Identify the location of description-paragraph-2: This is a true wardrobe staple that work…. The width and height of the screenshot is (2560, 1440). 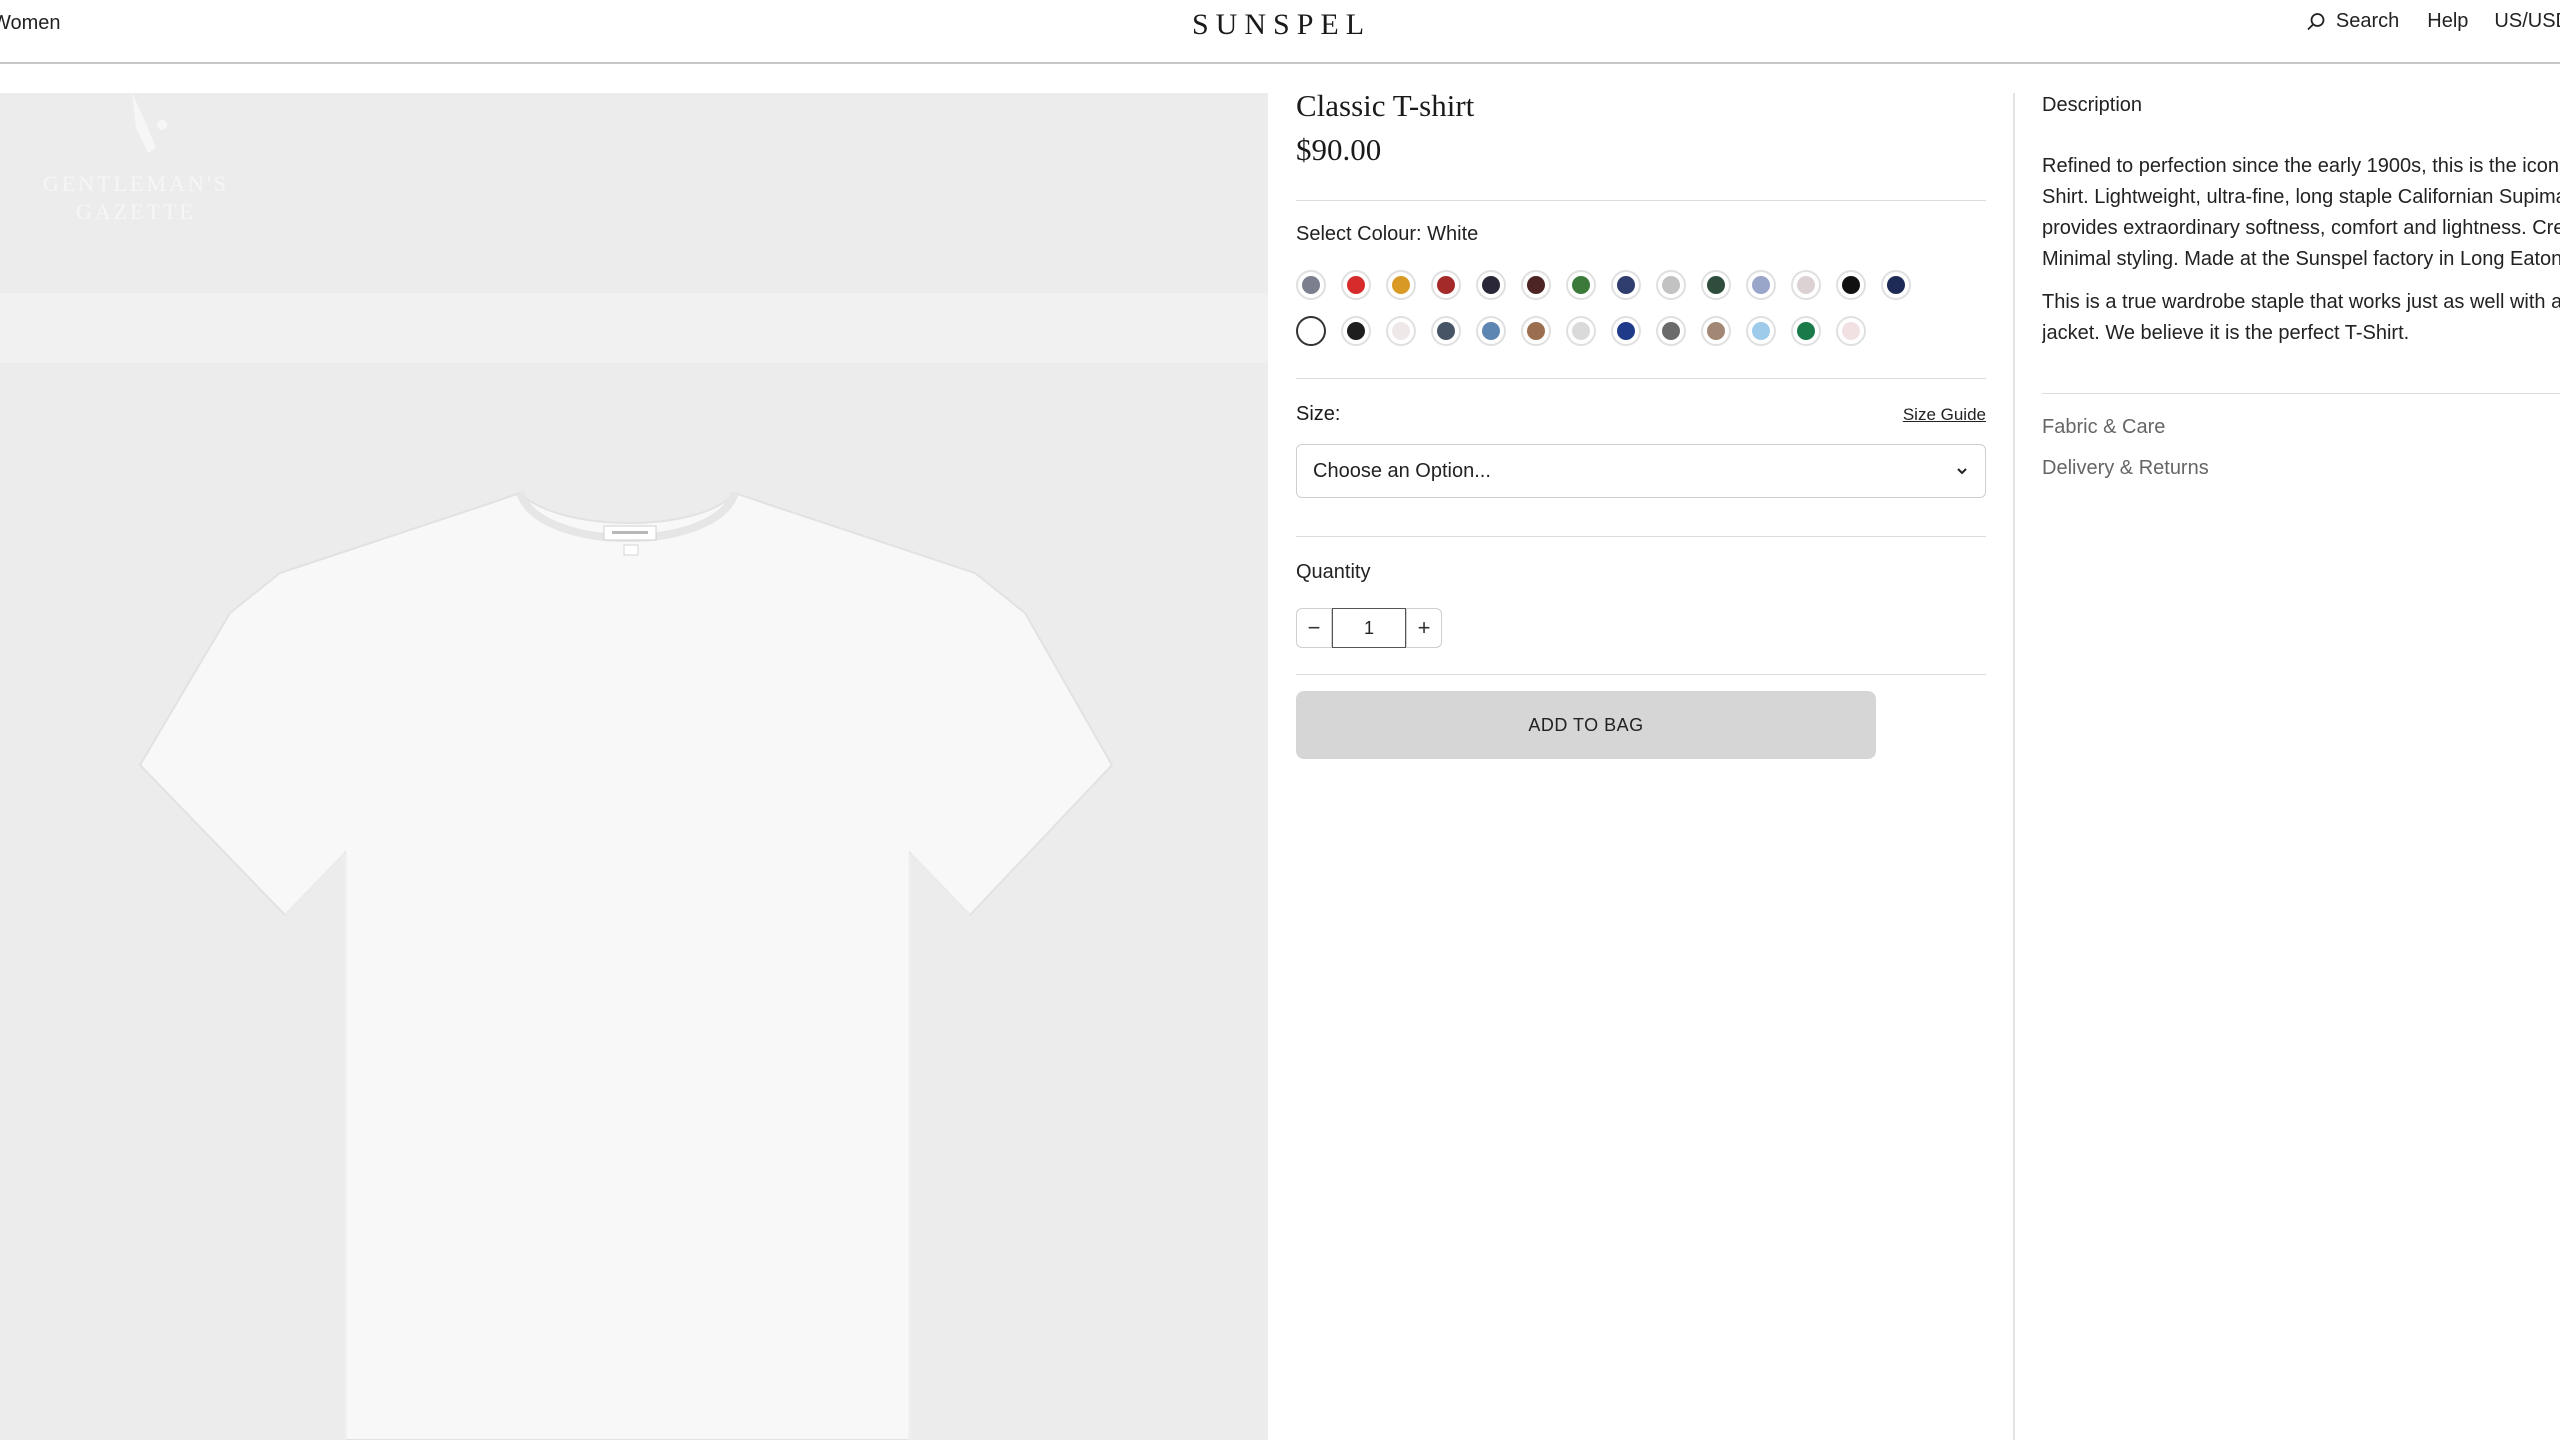
(2301, 318).